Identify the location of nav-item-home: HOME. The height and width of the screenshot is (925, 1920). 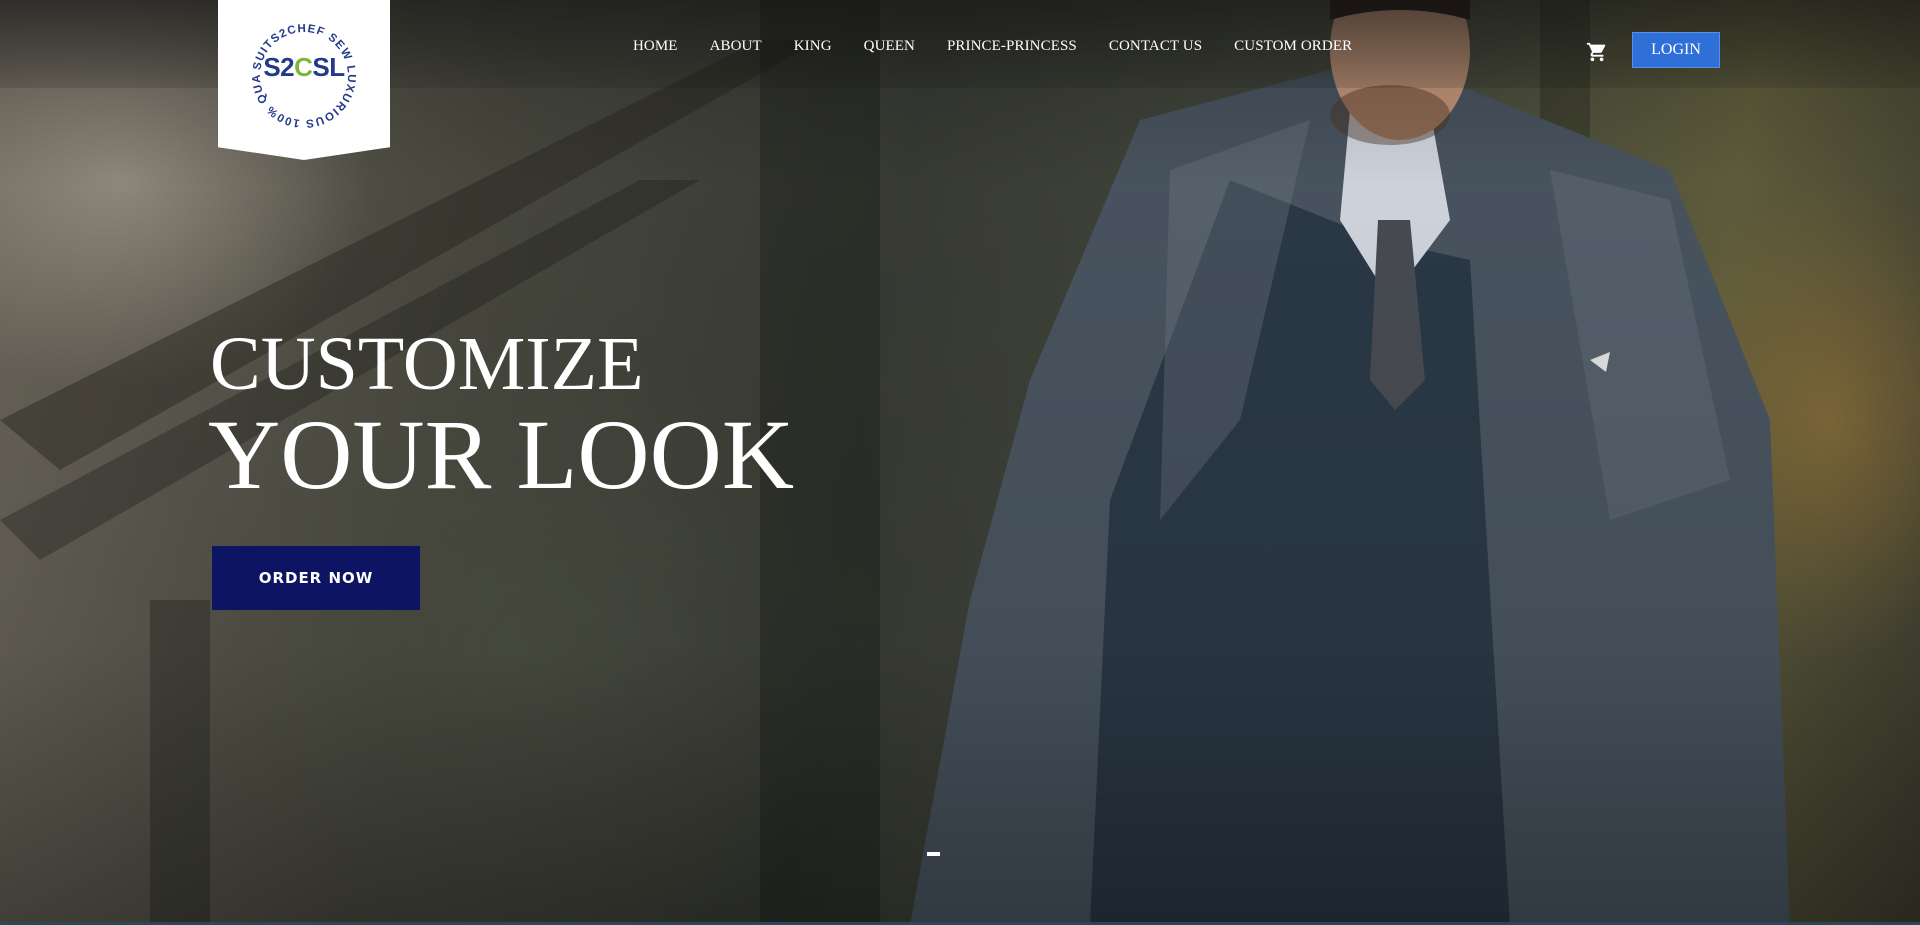
(655, 46).